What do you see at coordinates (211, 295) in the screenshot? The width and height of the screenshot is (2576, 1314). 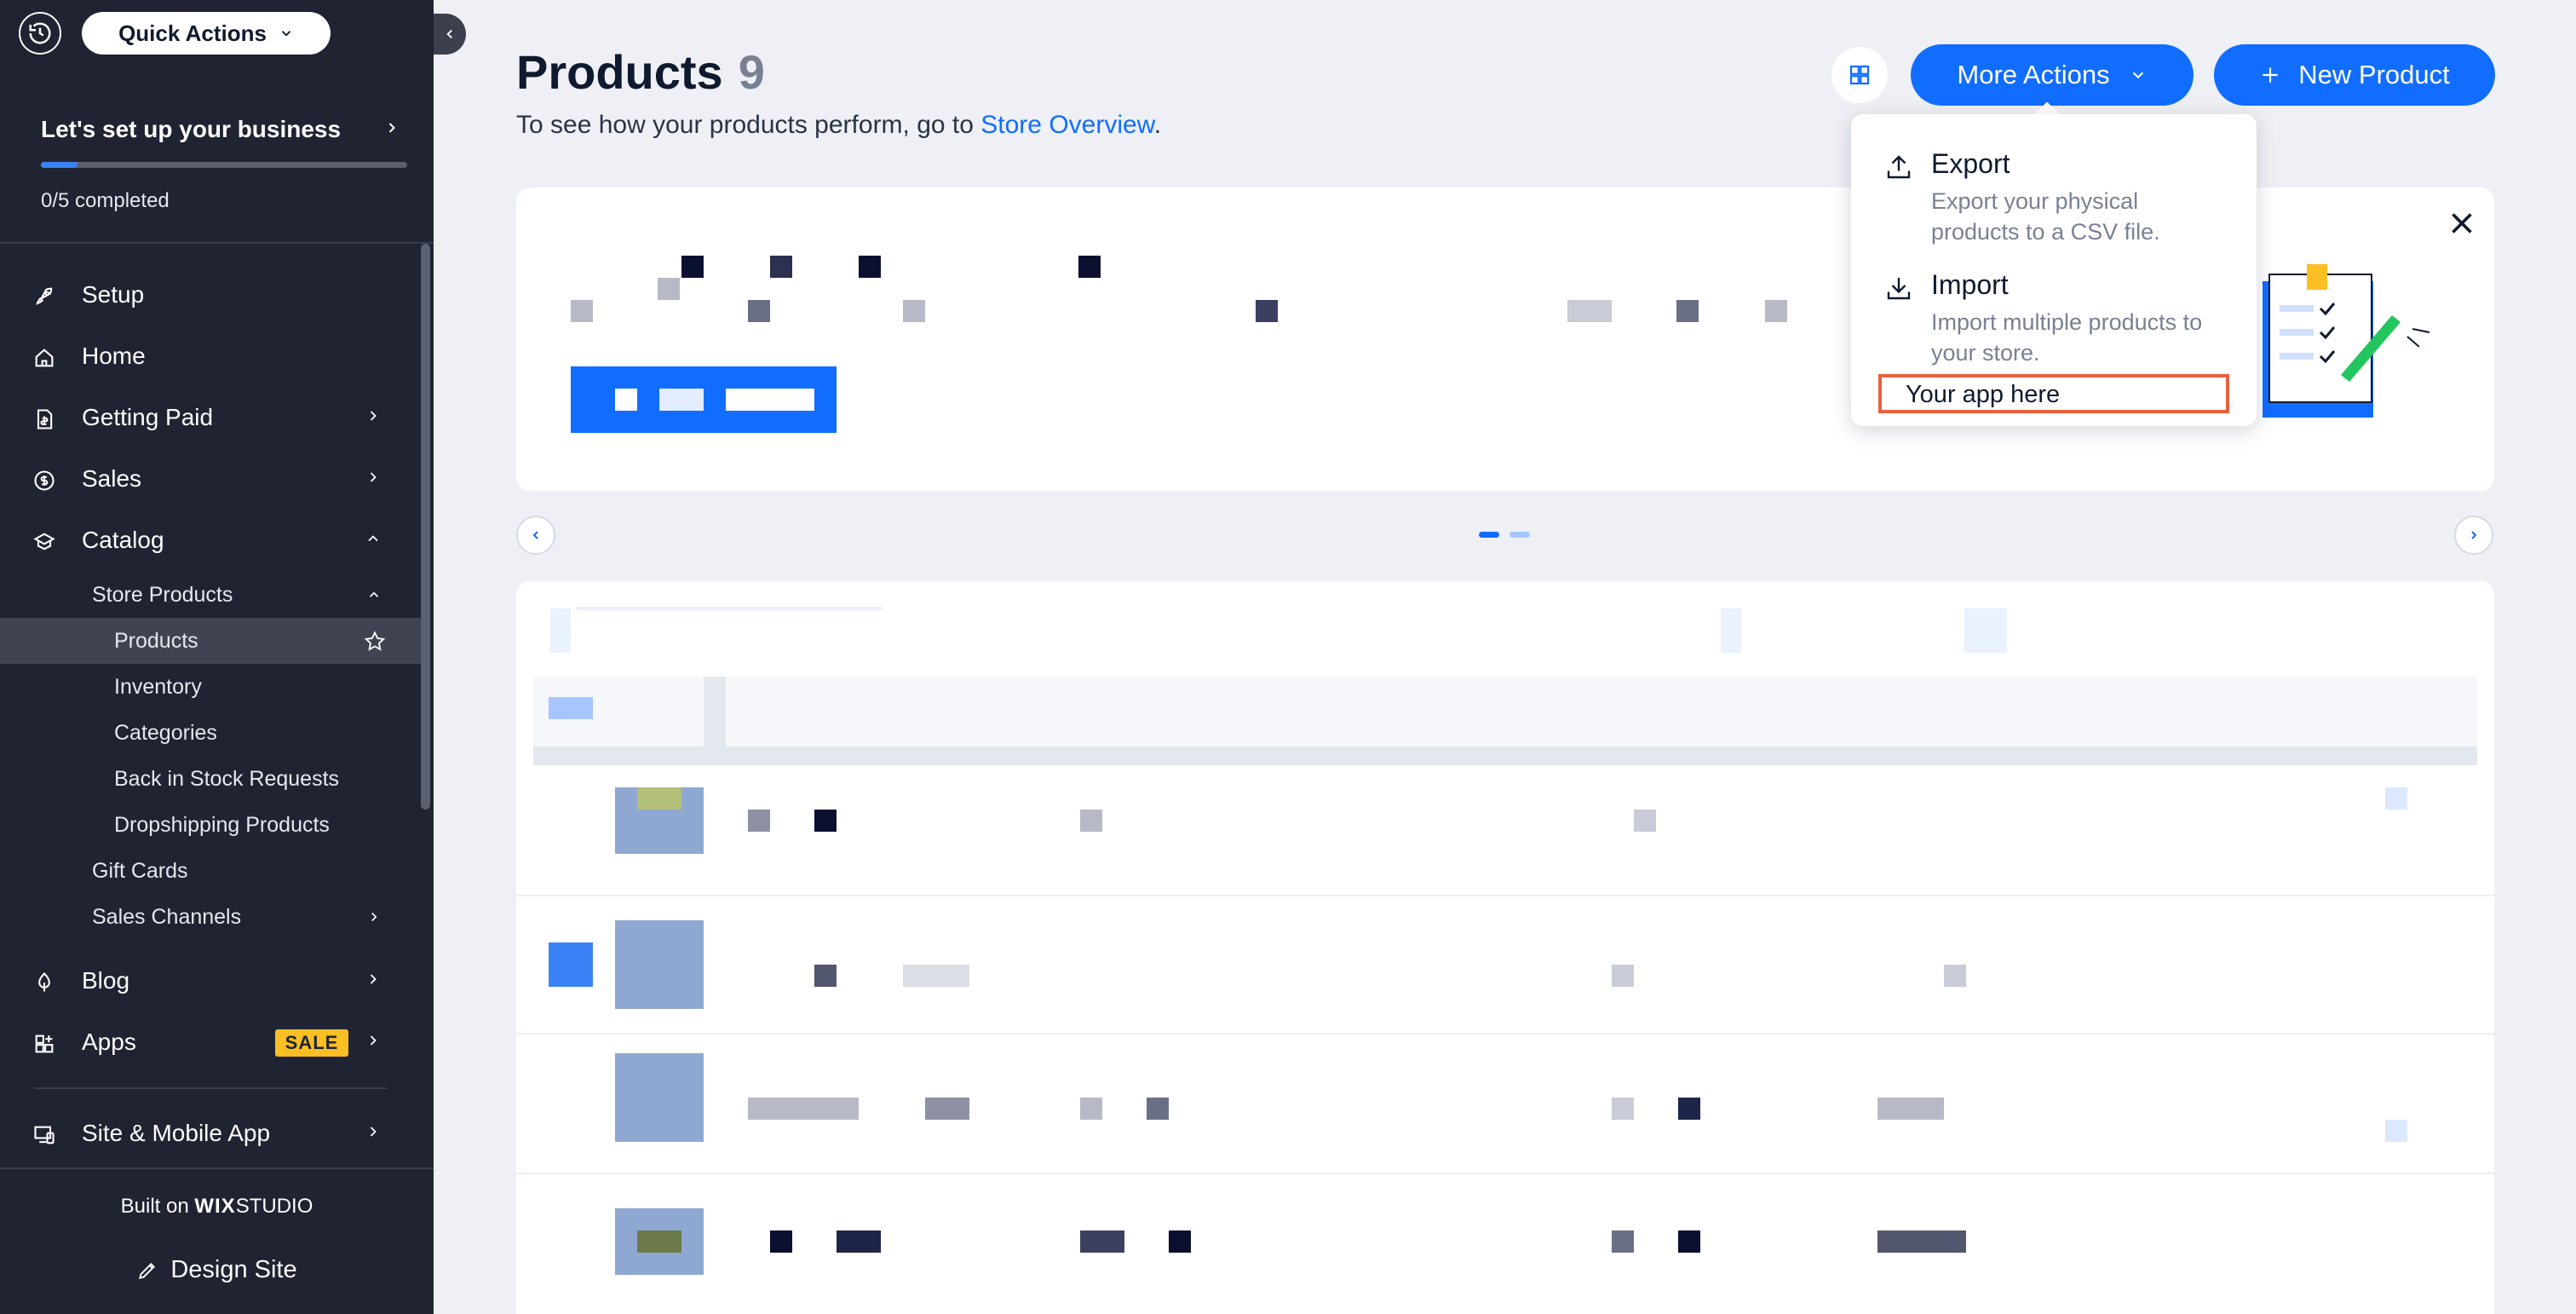 I see `sidebar-item-setup: Setup` at bounding box center [211, 295].